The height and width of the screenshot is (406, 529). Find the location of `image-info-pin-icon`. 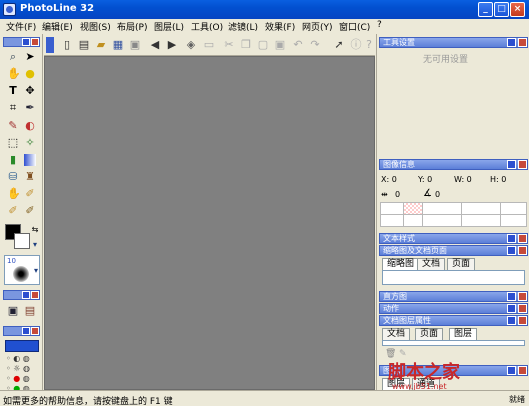

image-info-pin-icon is located at coordinates (511, 164).